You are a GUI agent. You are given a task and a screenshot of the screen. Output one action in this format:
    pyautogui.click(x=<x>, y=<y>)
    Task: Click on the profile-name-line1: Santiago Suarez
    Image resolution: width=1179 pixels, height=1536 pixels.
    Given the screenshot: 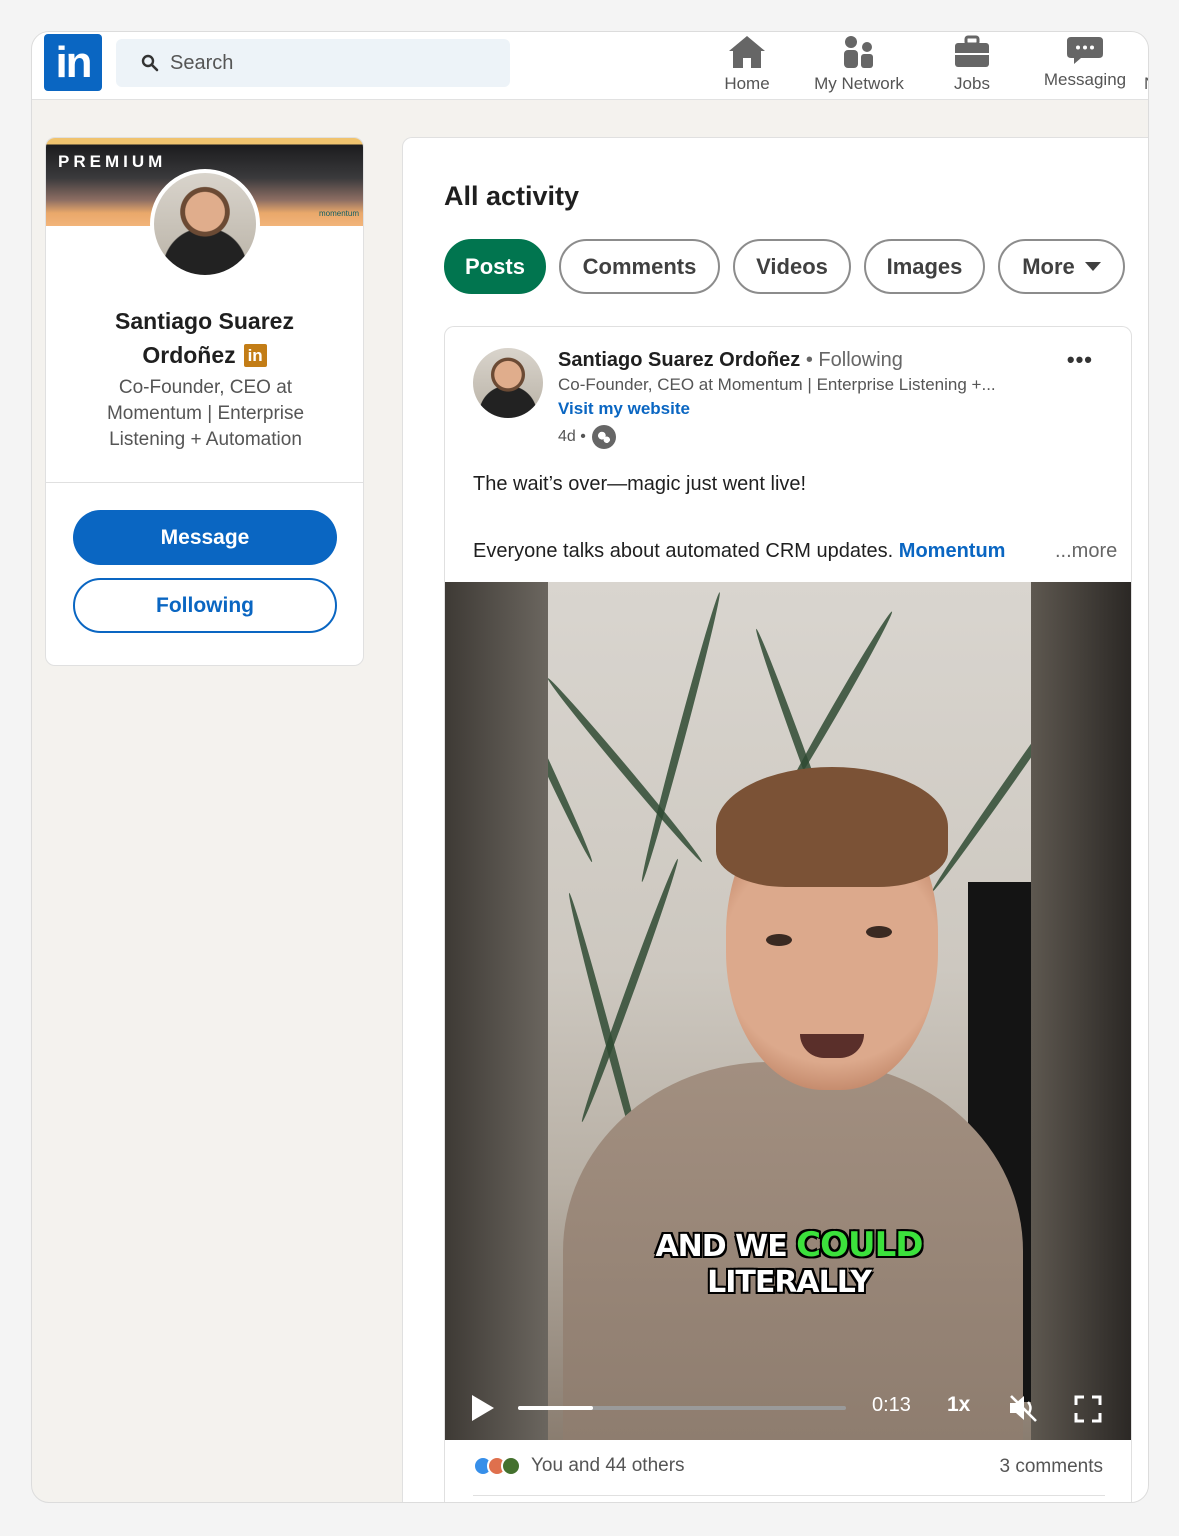 What is the action you would take?
    pyautogui.click(x=204, y=321)
    